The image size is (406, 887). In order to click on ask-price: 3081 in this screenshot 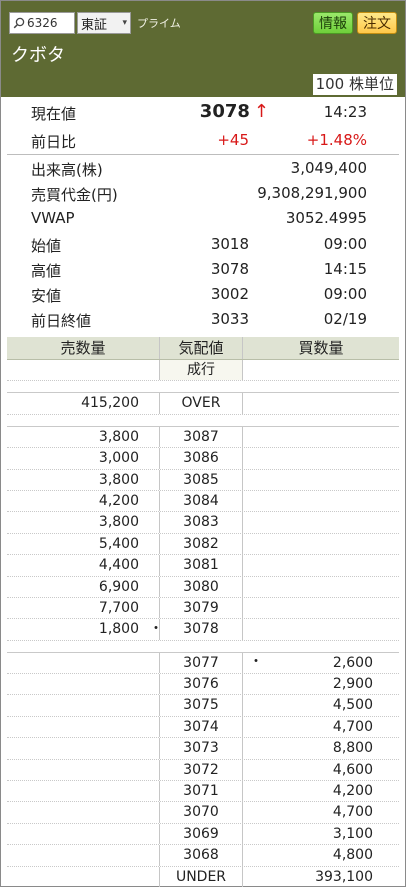, I will do `click(201, 565)`.